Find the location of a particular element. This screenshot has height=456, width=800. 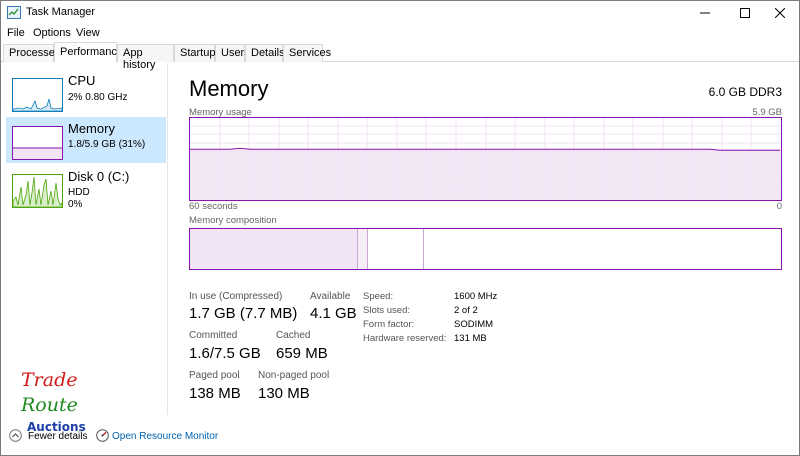

speed-value: 1600 MHz is located at coordinates (476, 296).